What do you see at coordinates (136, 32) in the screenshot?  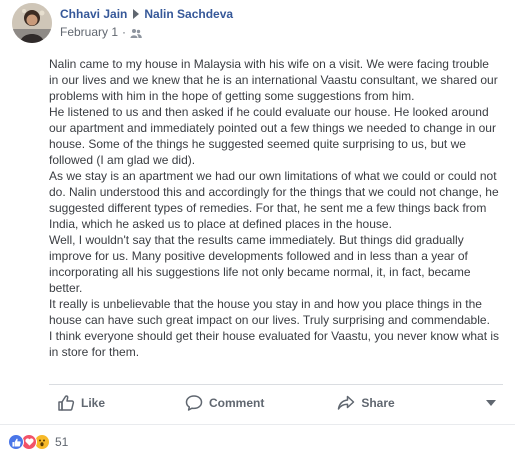 I see `friends-audience-icon` at bounding box center [136, 32].